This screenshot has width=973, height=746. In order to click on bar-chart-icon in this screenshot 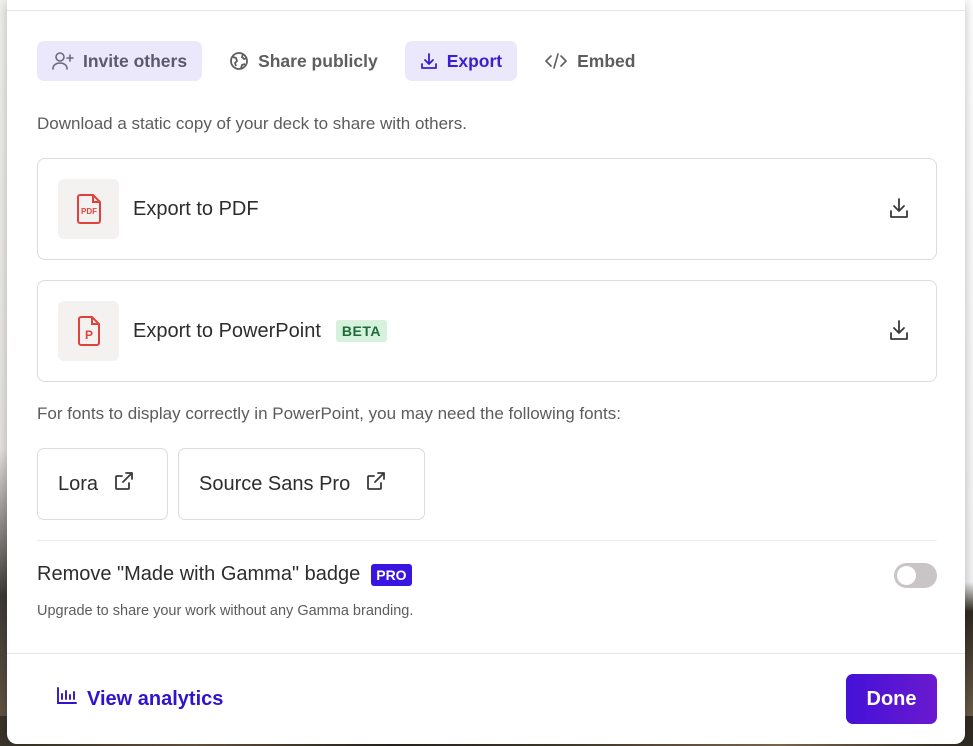, I will do `click(66, 699)`.